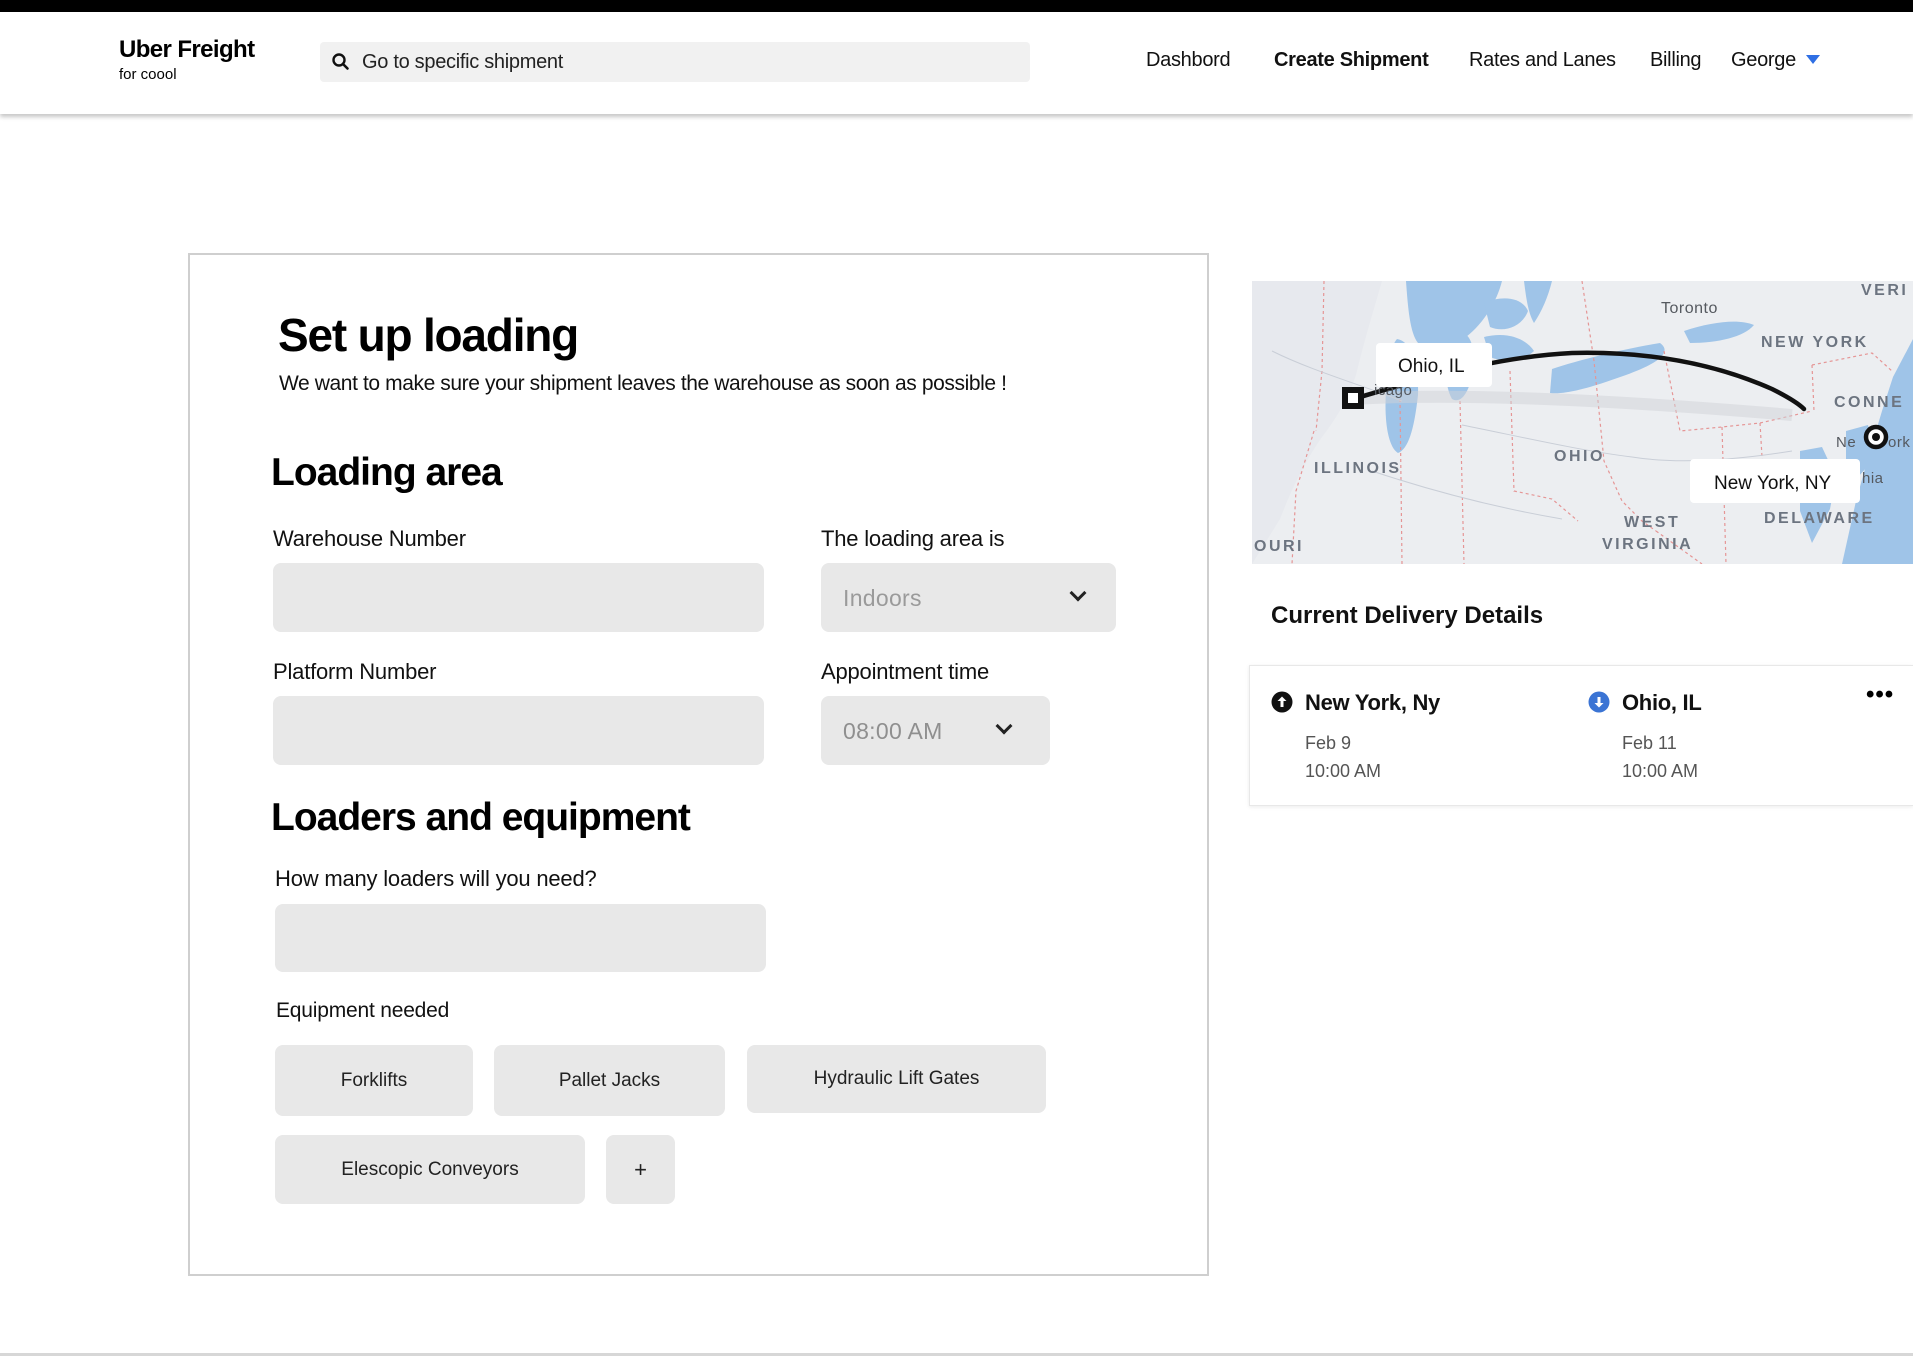 The height and width of the screenshot is (1372, 1913). I want to click on search-icon, so click(340, 61).